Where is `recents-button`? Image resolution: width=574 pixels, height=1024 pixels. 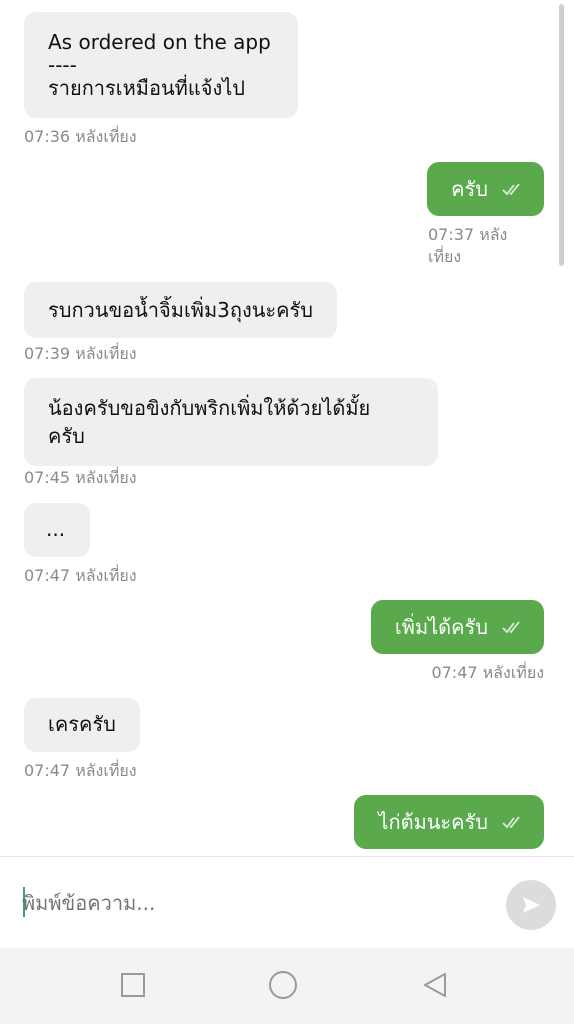
recents-button is located at coordinates (133, 985).